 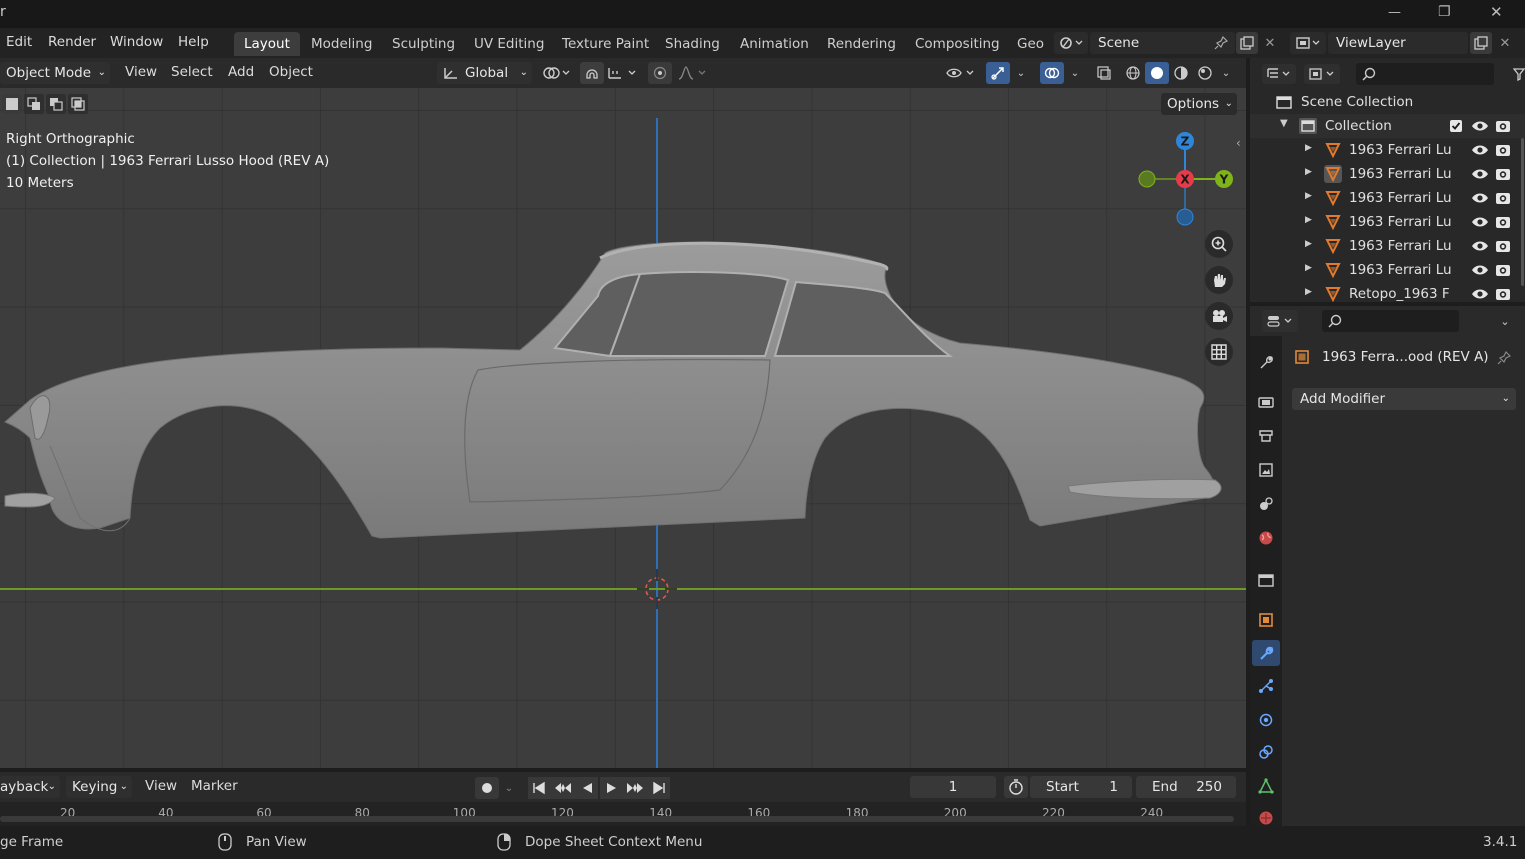 I want to click on timeline-menu-view: View, so click(x=161, y=786).